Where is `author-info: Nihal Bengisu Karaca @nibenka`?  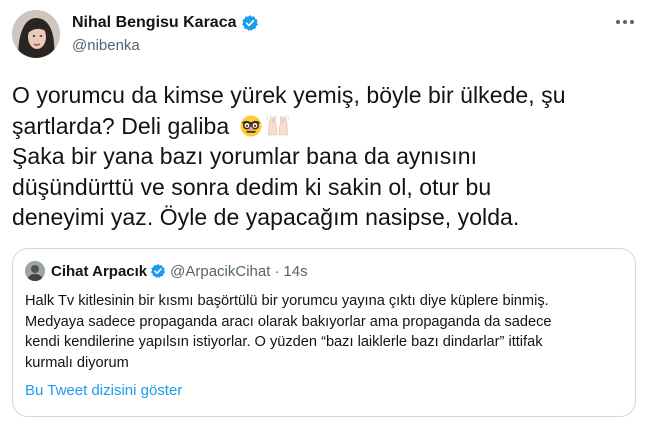 author-info: Nihal Bengisu Karaca @nibenka is located at coordinates (165, 33).